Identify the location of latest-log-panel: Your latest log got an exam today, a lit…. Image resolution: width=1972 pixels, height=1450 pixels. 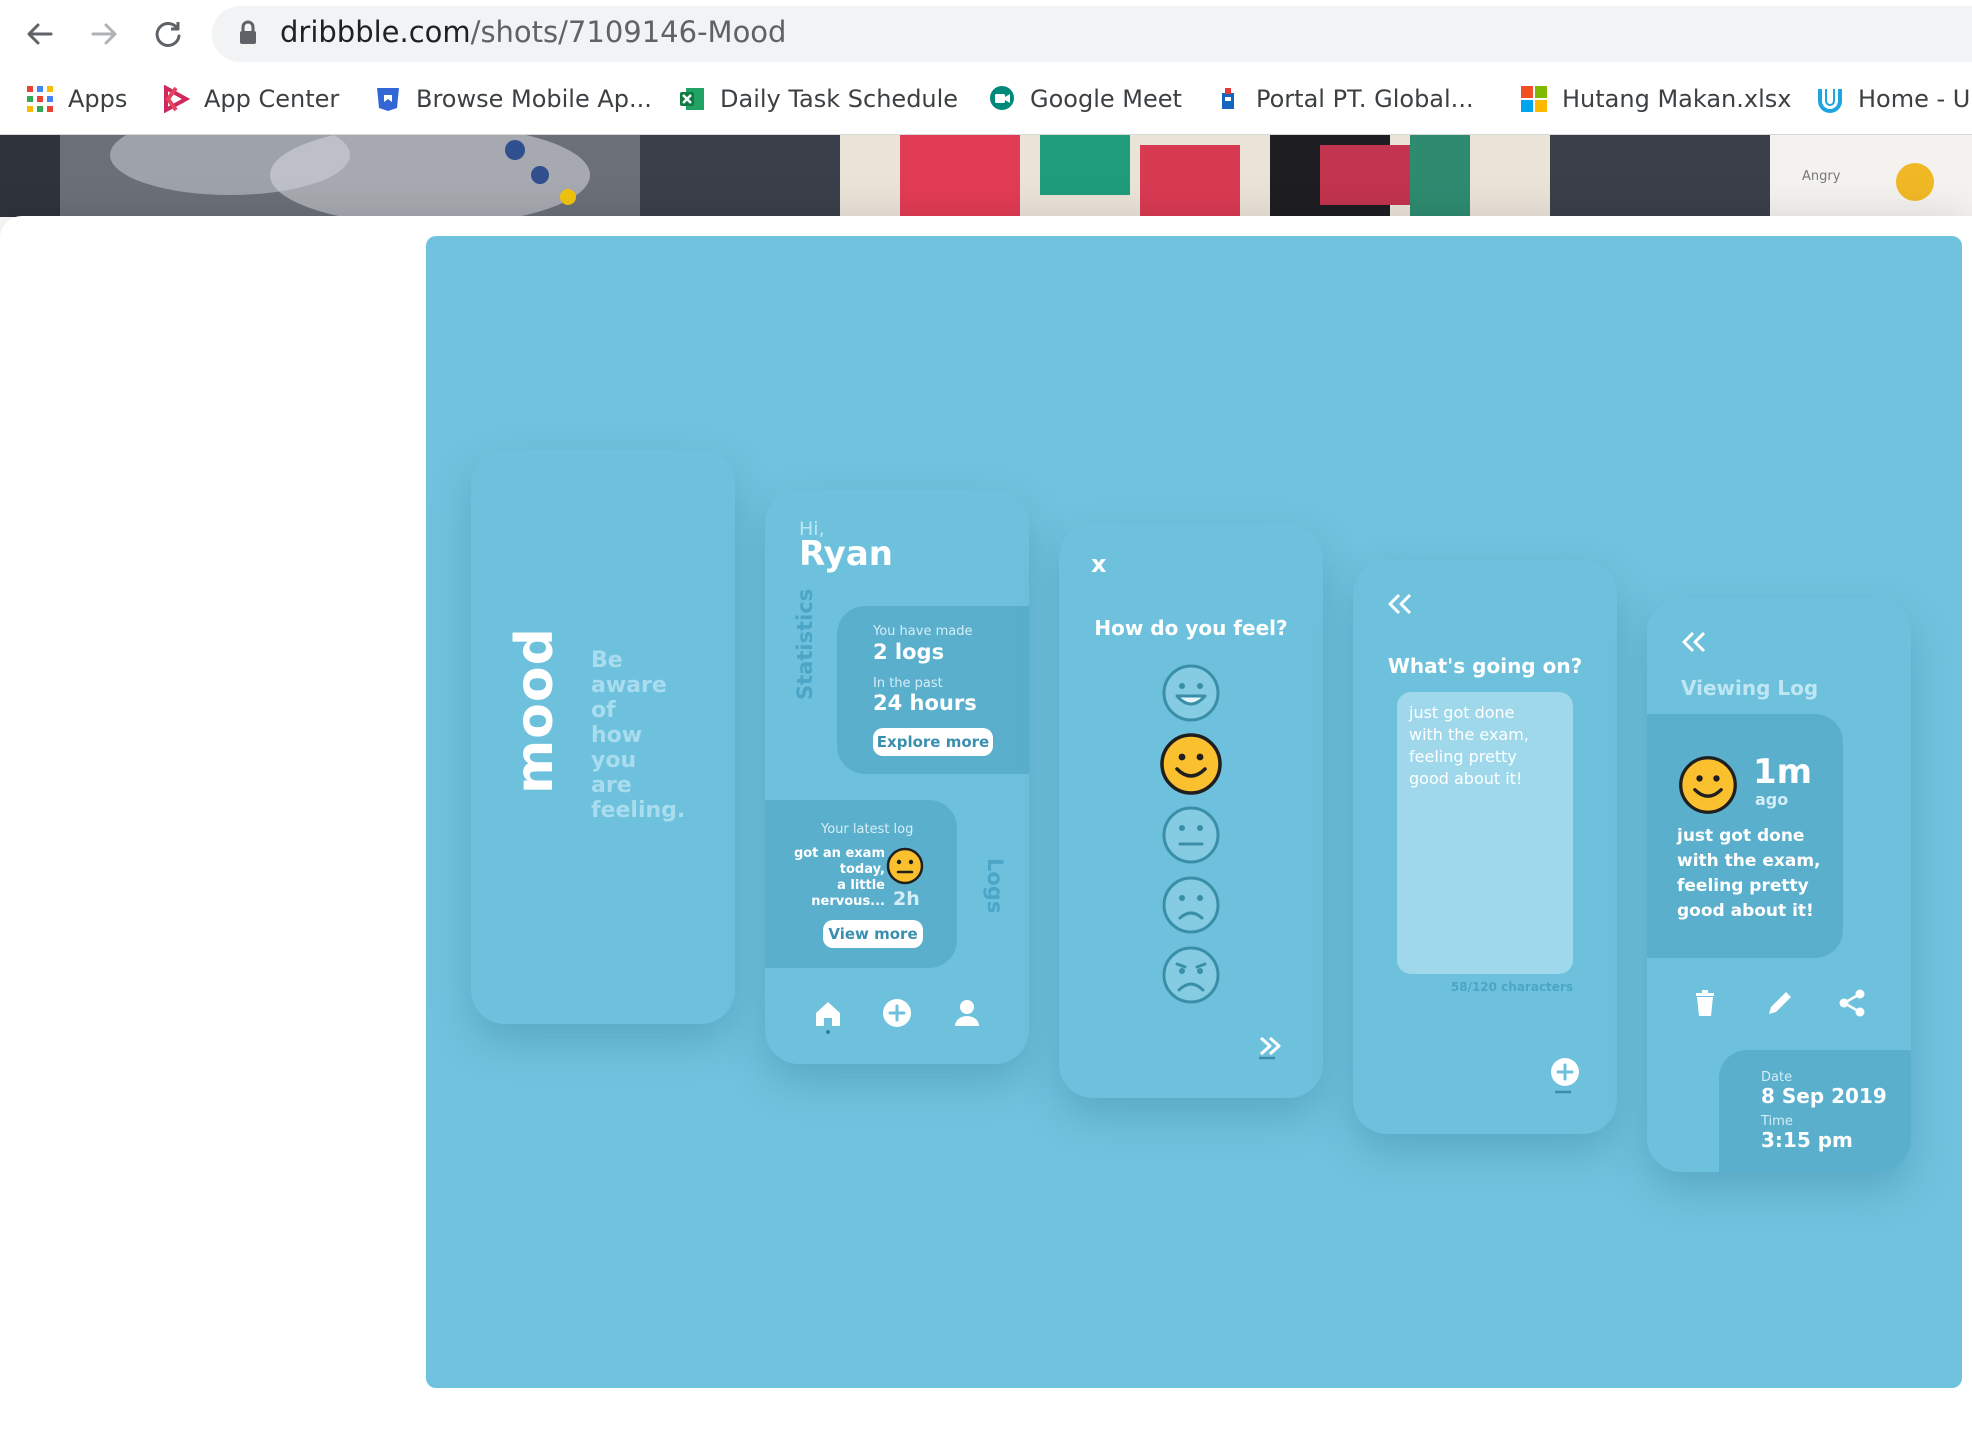
(861, 884).